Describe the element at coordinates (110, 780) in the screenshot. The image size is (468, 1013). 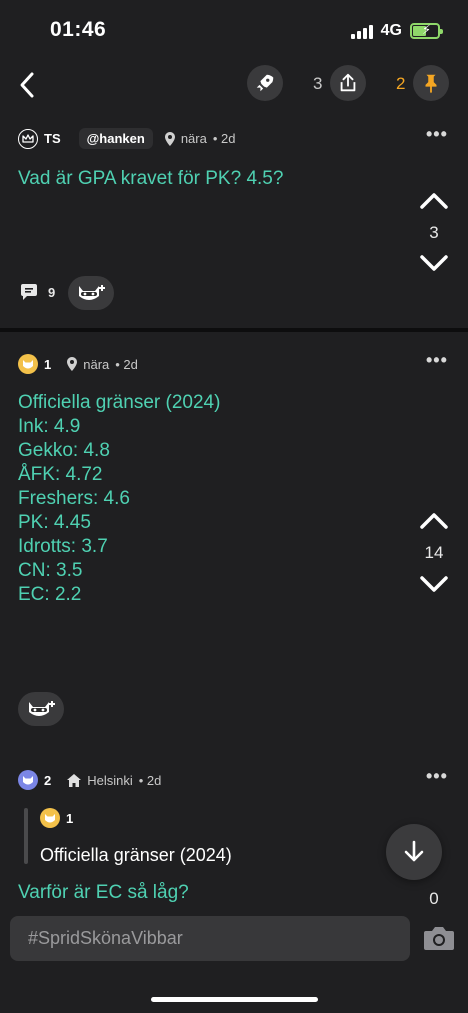
I see `comment-2-location: Helsinki` at that location.